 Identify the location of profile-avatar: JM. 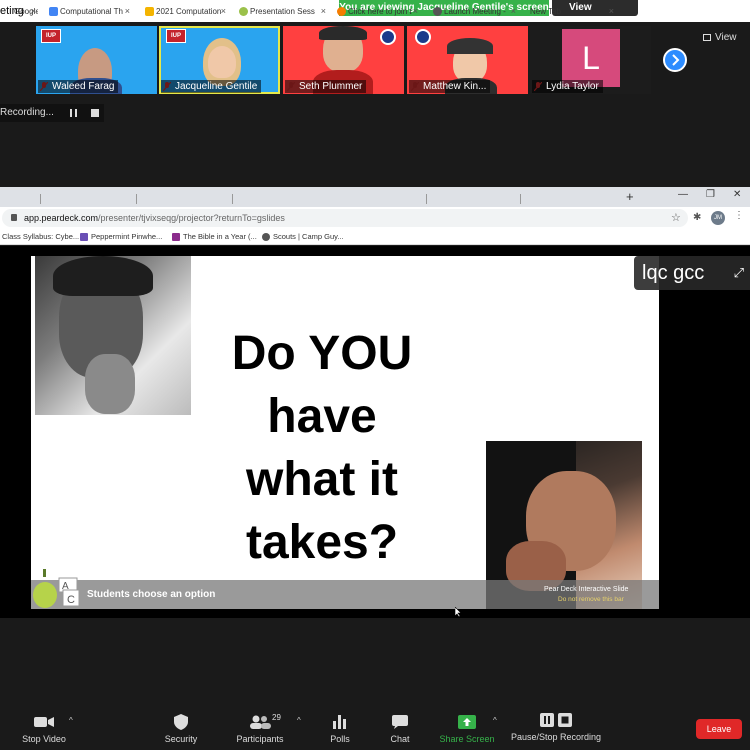
(718, 218).